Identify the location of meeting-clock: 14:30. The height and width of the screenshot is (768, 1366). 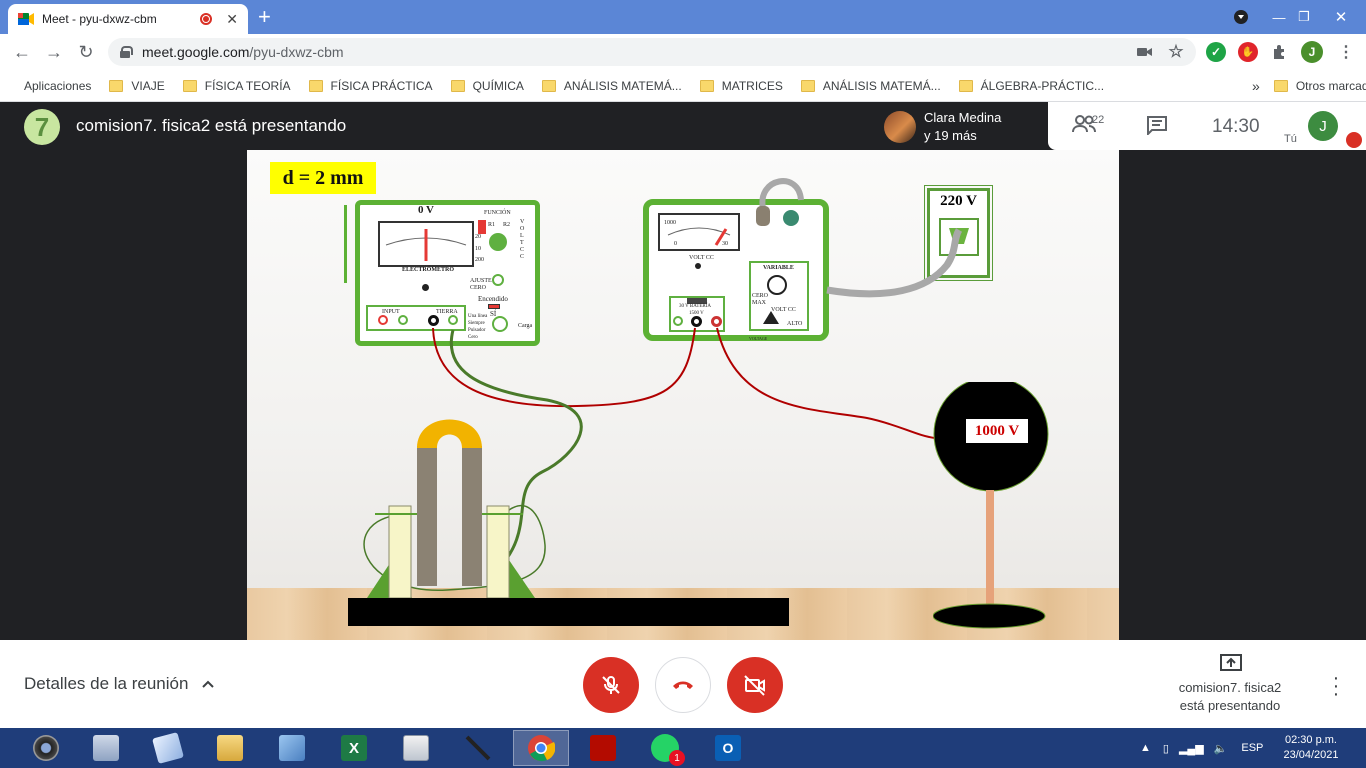
(1236, 126).